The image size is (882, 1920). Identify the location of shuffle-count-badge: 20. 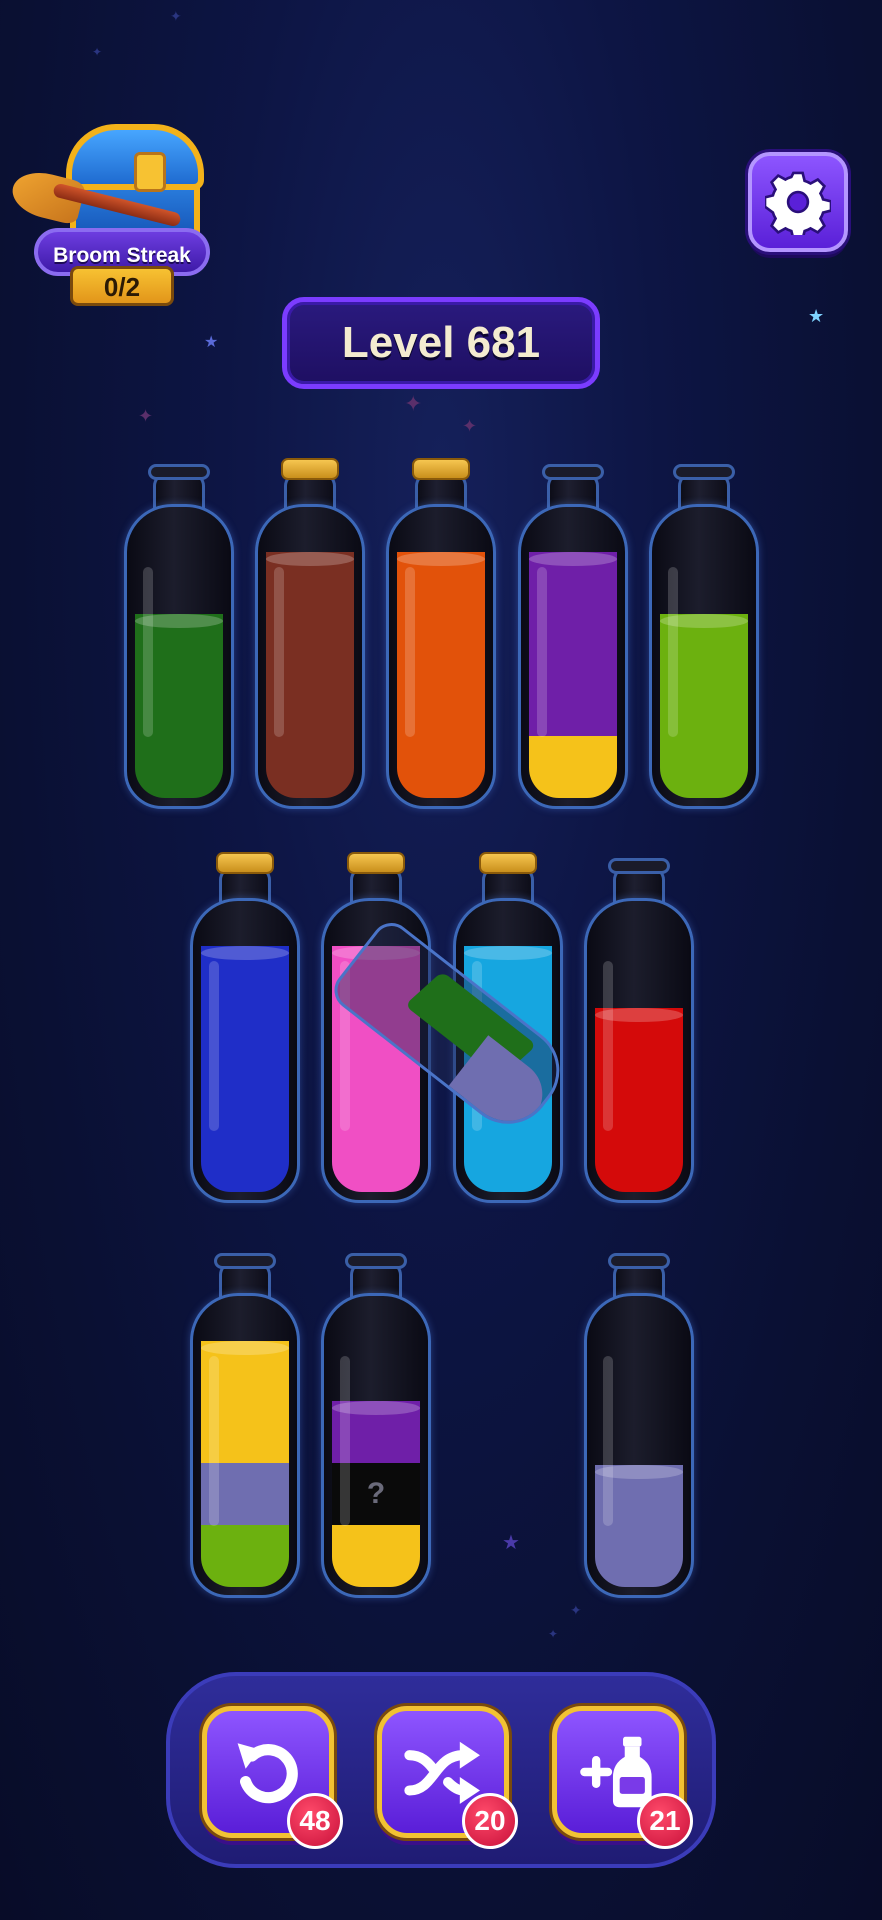
(490, 1821).